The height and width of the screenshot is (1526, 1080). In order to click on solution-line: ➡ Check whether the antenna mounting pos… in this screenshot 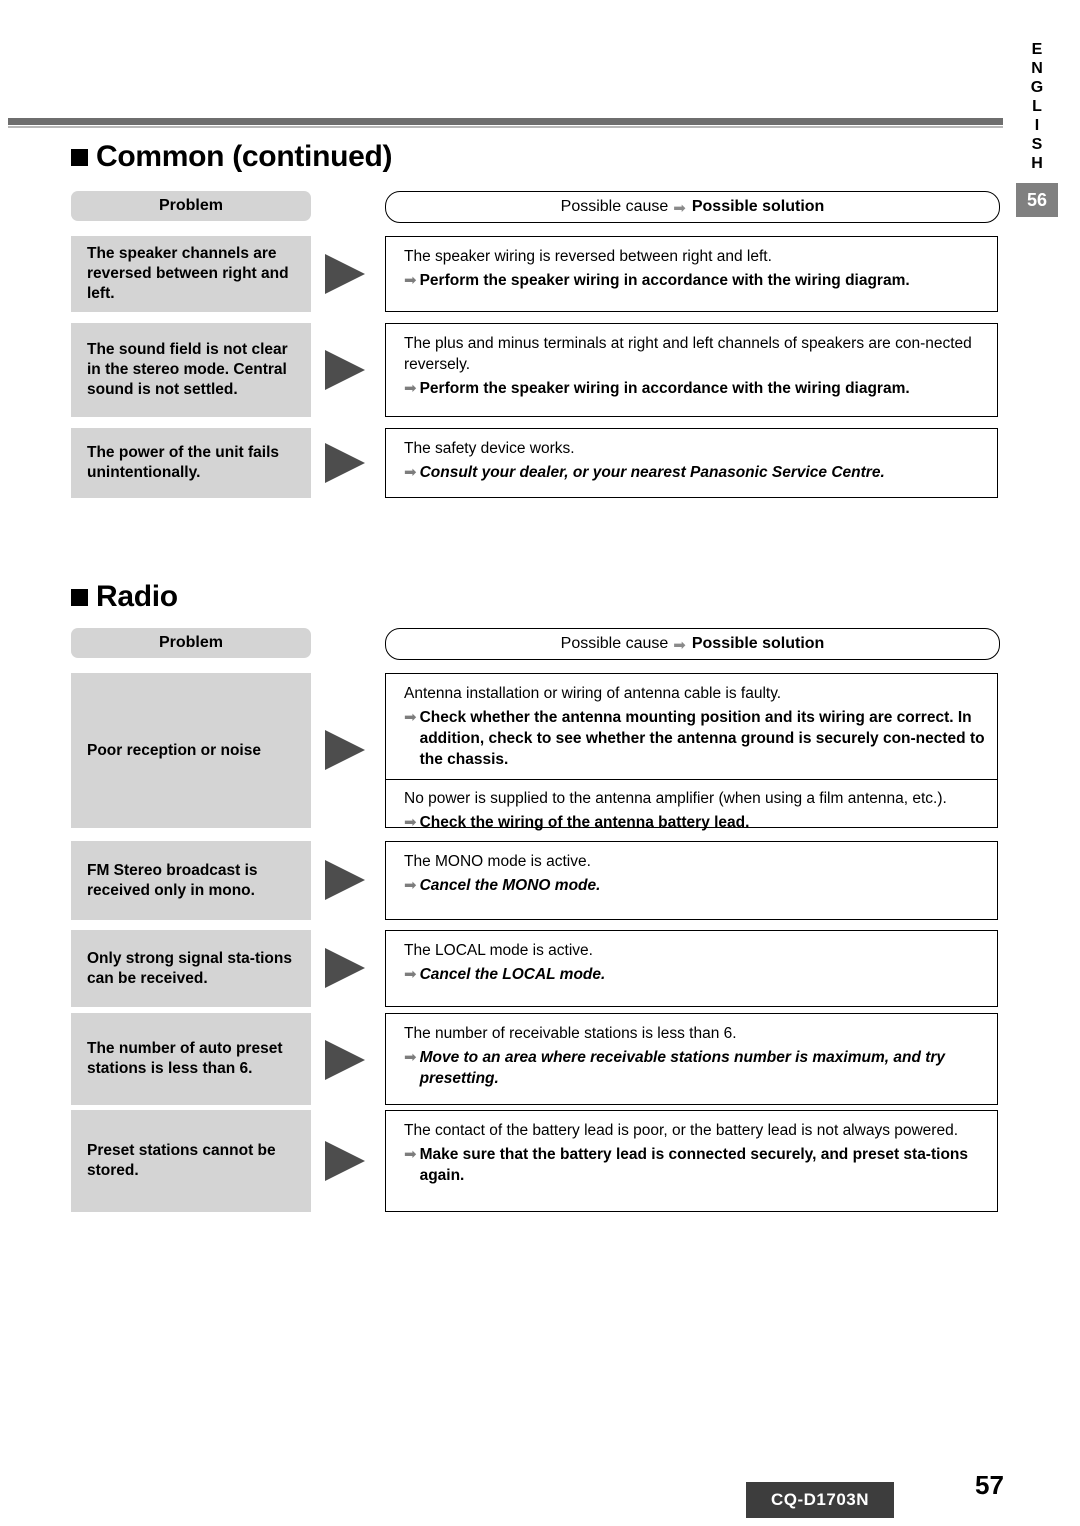, I will do `click(694, 738)`.